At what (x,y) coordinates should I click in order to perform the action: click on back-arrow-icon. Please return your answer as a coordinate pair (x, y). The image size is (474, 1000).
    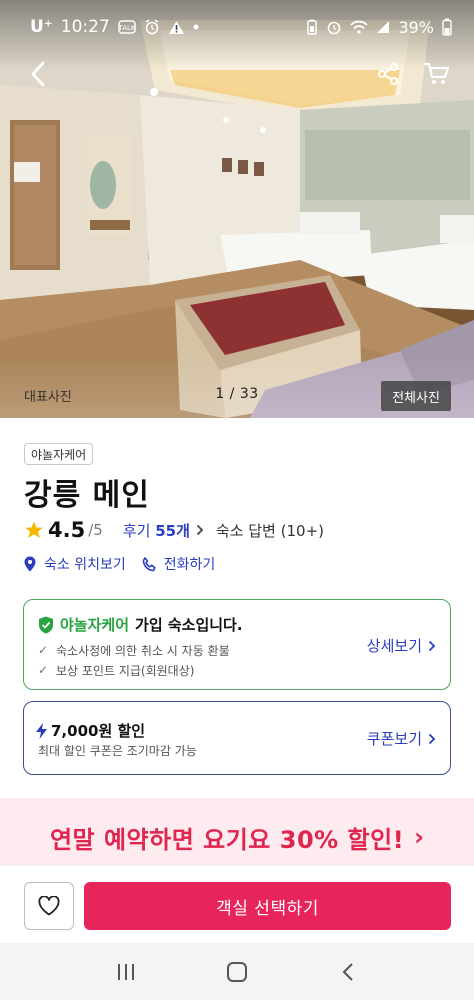
    Looking at the image, I should click on (348, 971).